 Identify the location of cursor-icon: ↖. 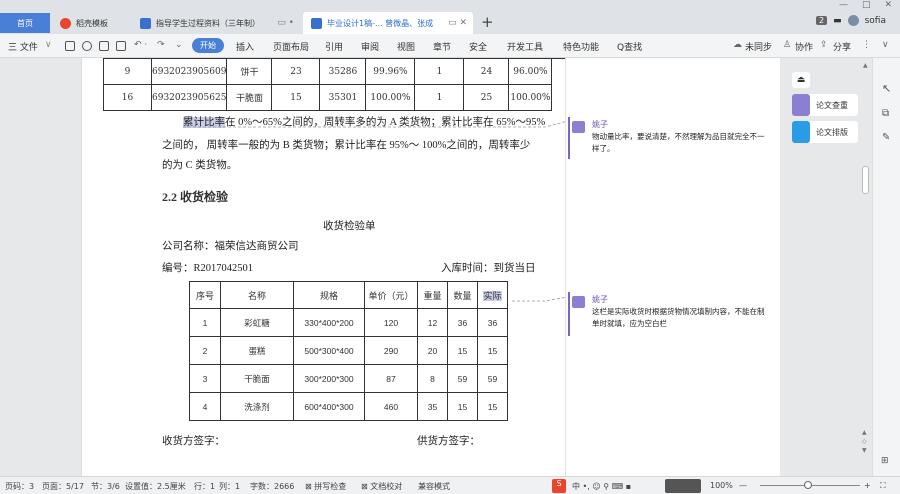
(886, 88).